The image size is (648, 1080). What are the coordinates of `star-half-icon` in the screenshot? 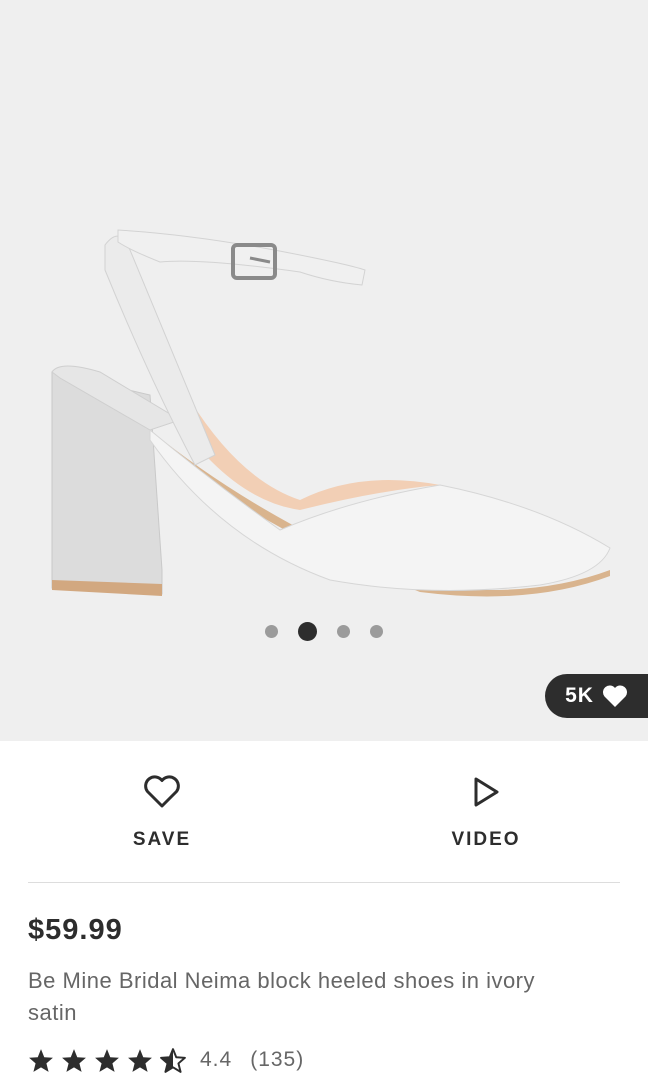 It's located at (173, 1060).